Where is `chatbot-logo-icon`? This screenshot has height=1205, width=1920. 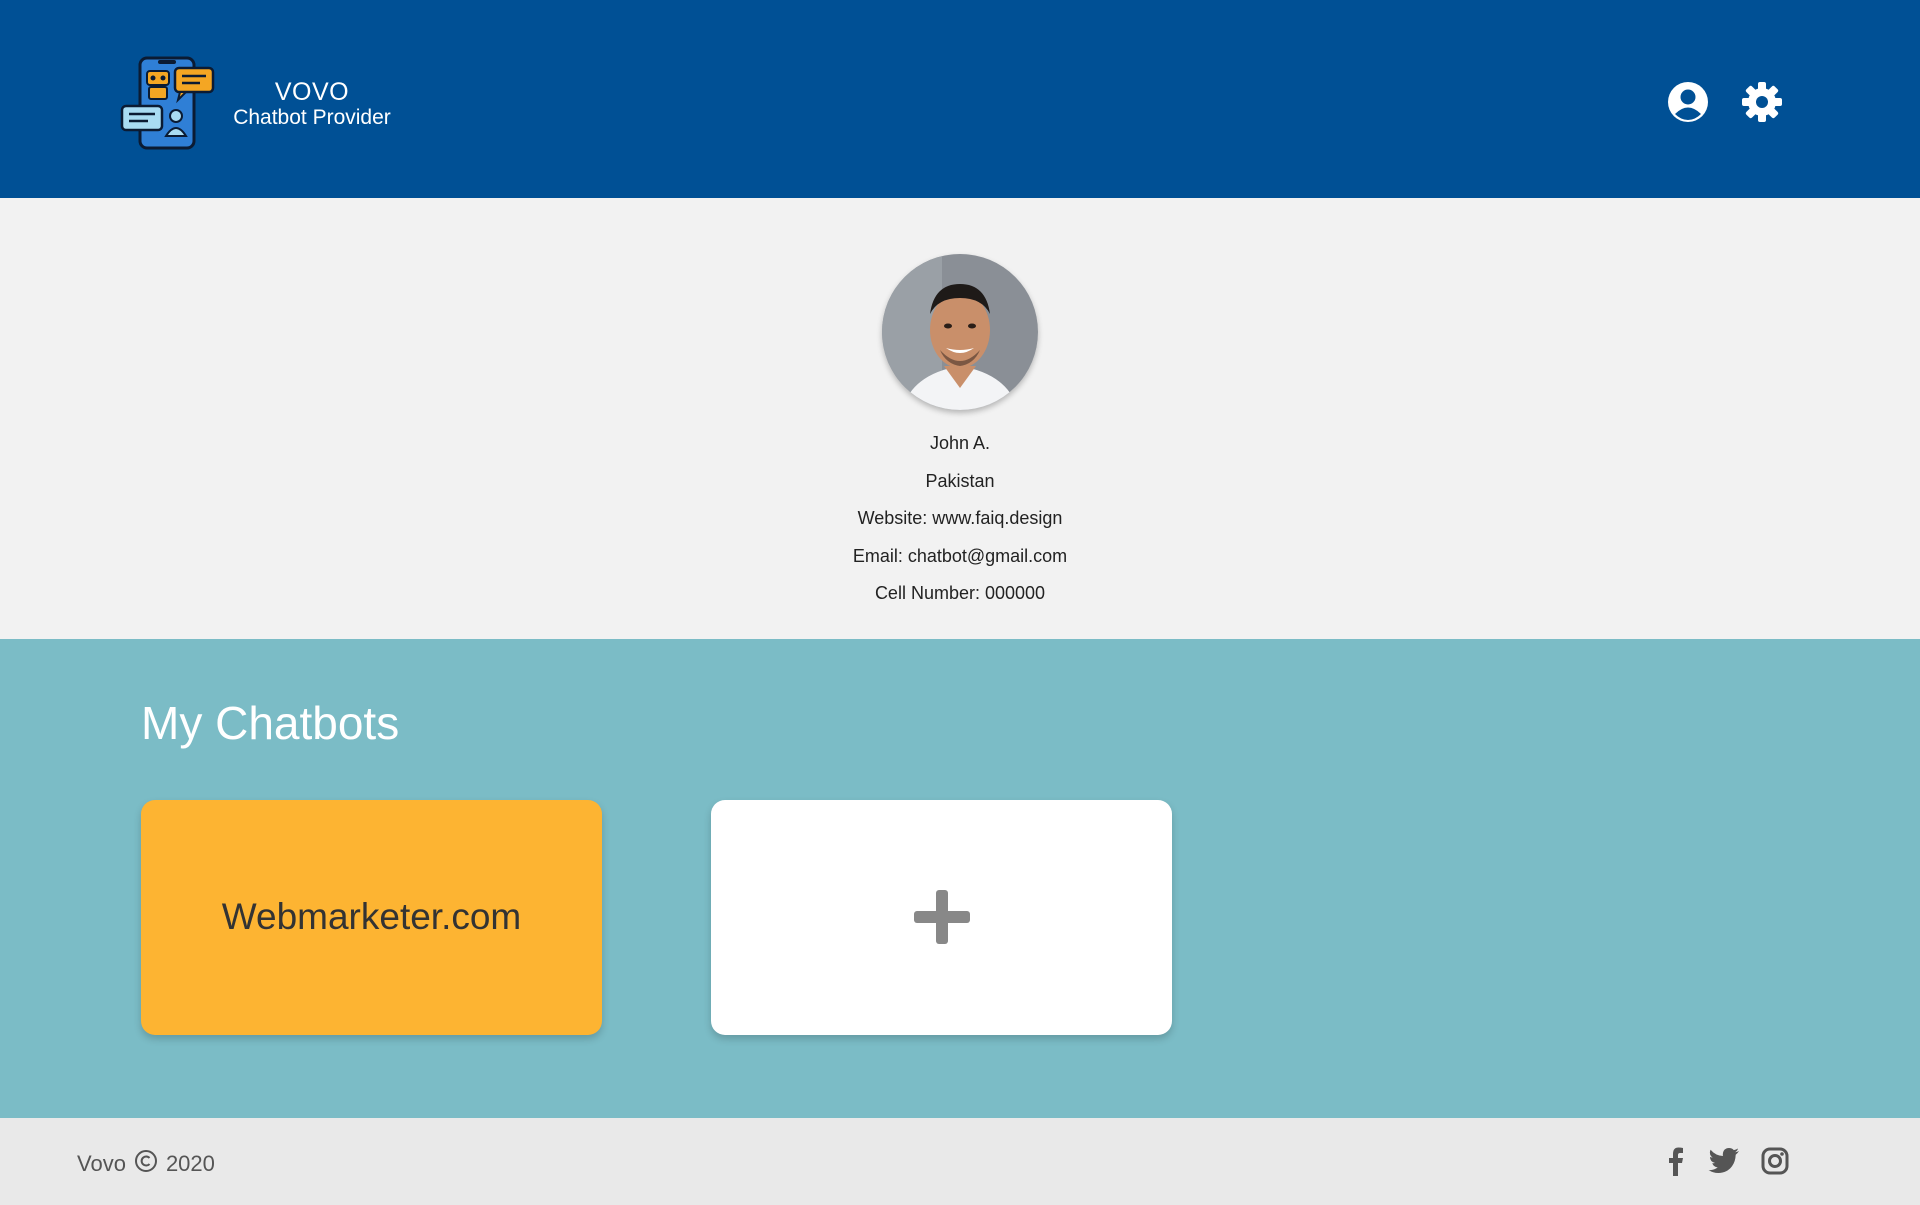
chatbot-logo-icon is located at coordinates (168, 103).